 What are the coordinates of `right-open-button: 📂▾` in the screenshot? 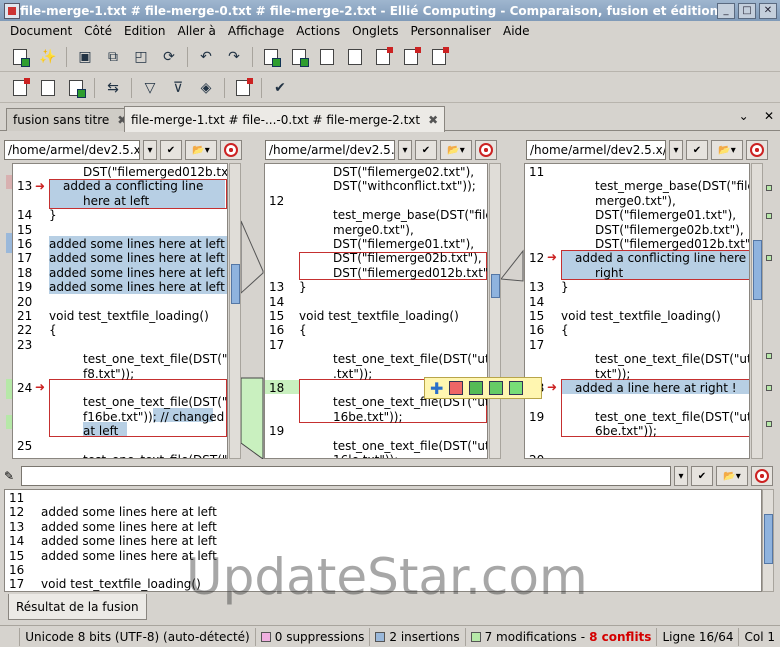 It's located at (727, 150).